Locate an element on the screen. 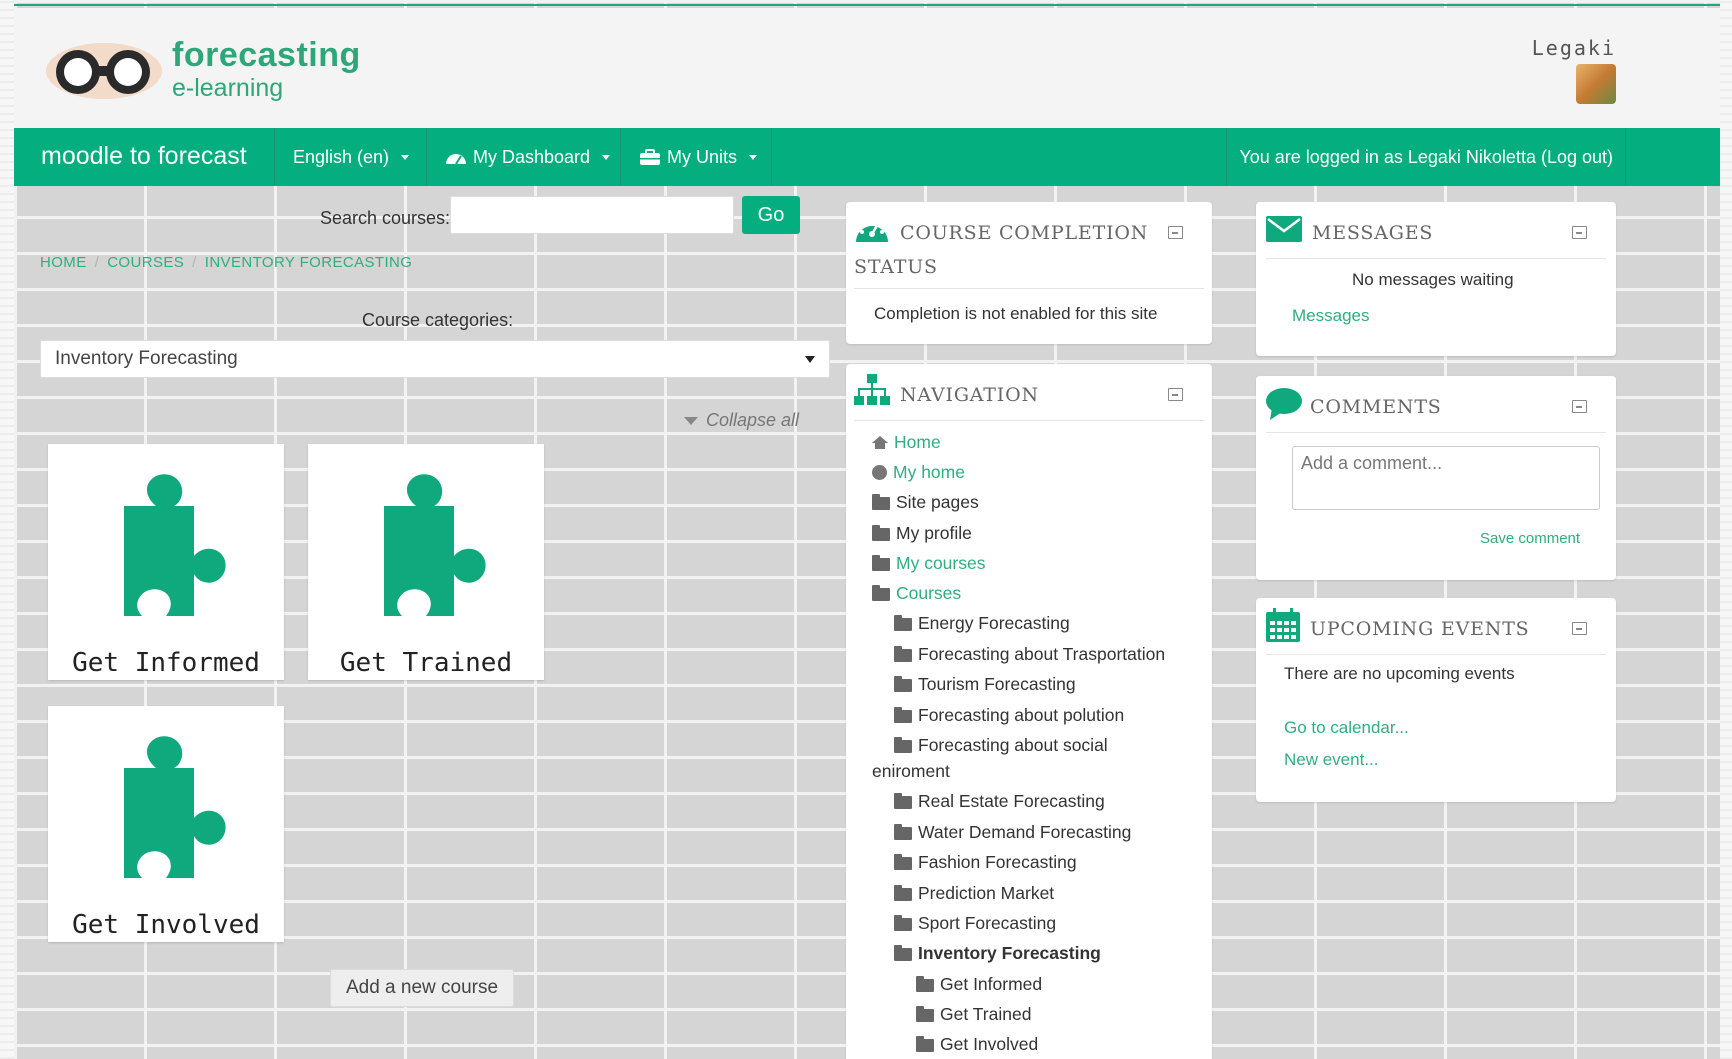 This screenshot has height=1059, width=1732. collapse-all-label: Collapse all is located at coordinates (753, 420).